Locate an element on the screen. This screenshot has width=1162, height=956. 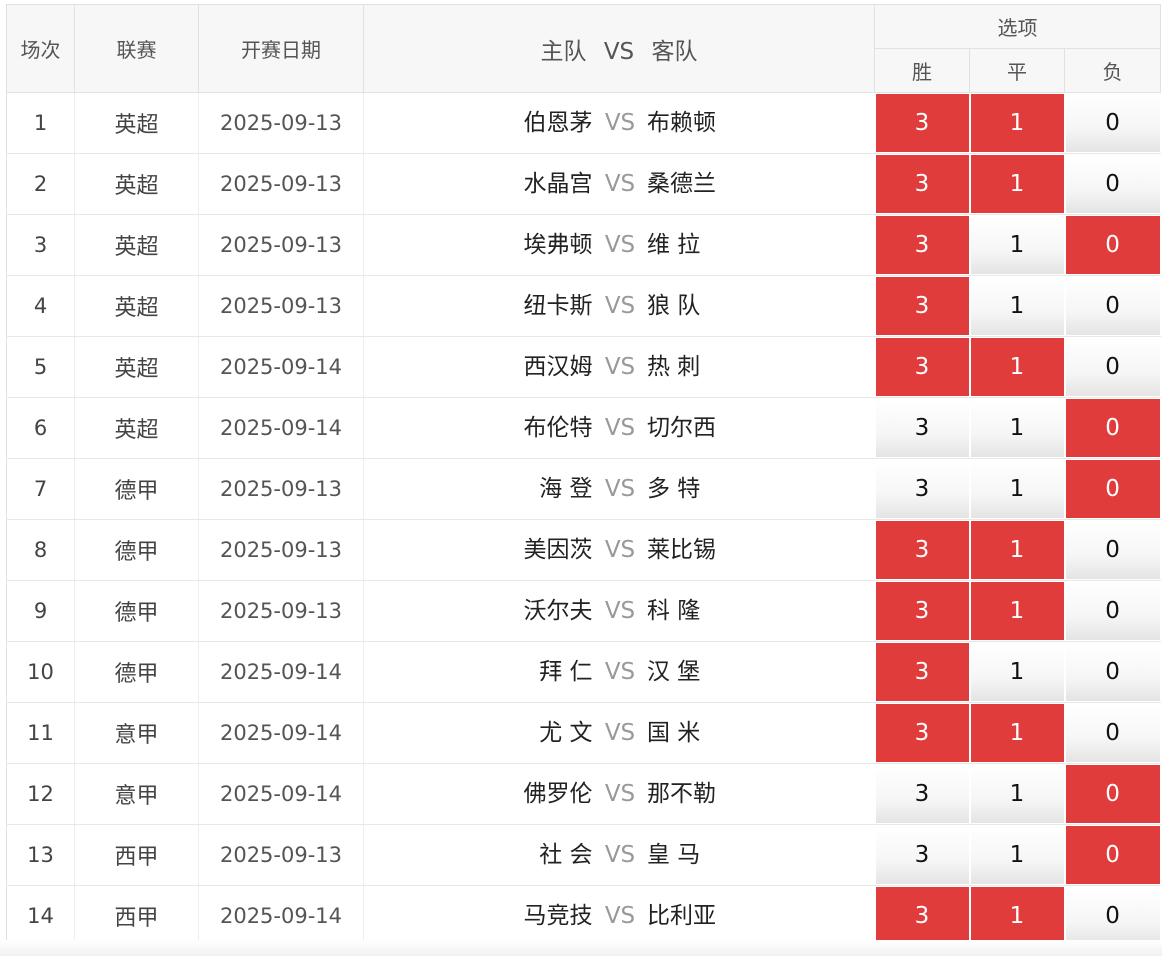
table-row: 9 德甲 2025-09-13 沃尔夫 VS 科 隆 310 is located at coordinates (583, 611).